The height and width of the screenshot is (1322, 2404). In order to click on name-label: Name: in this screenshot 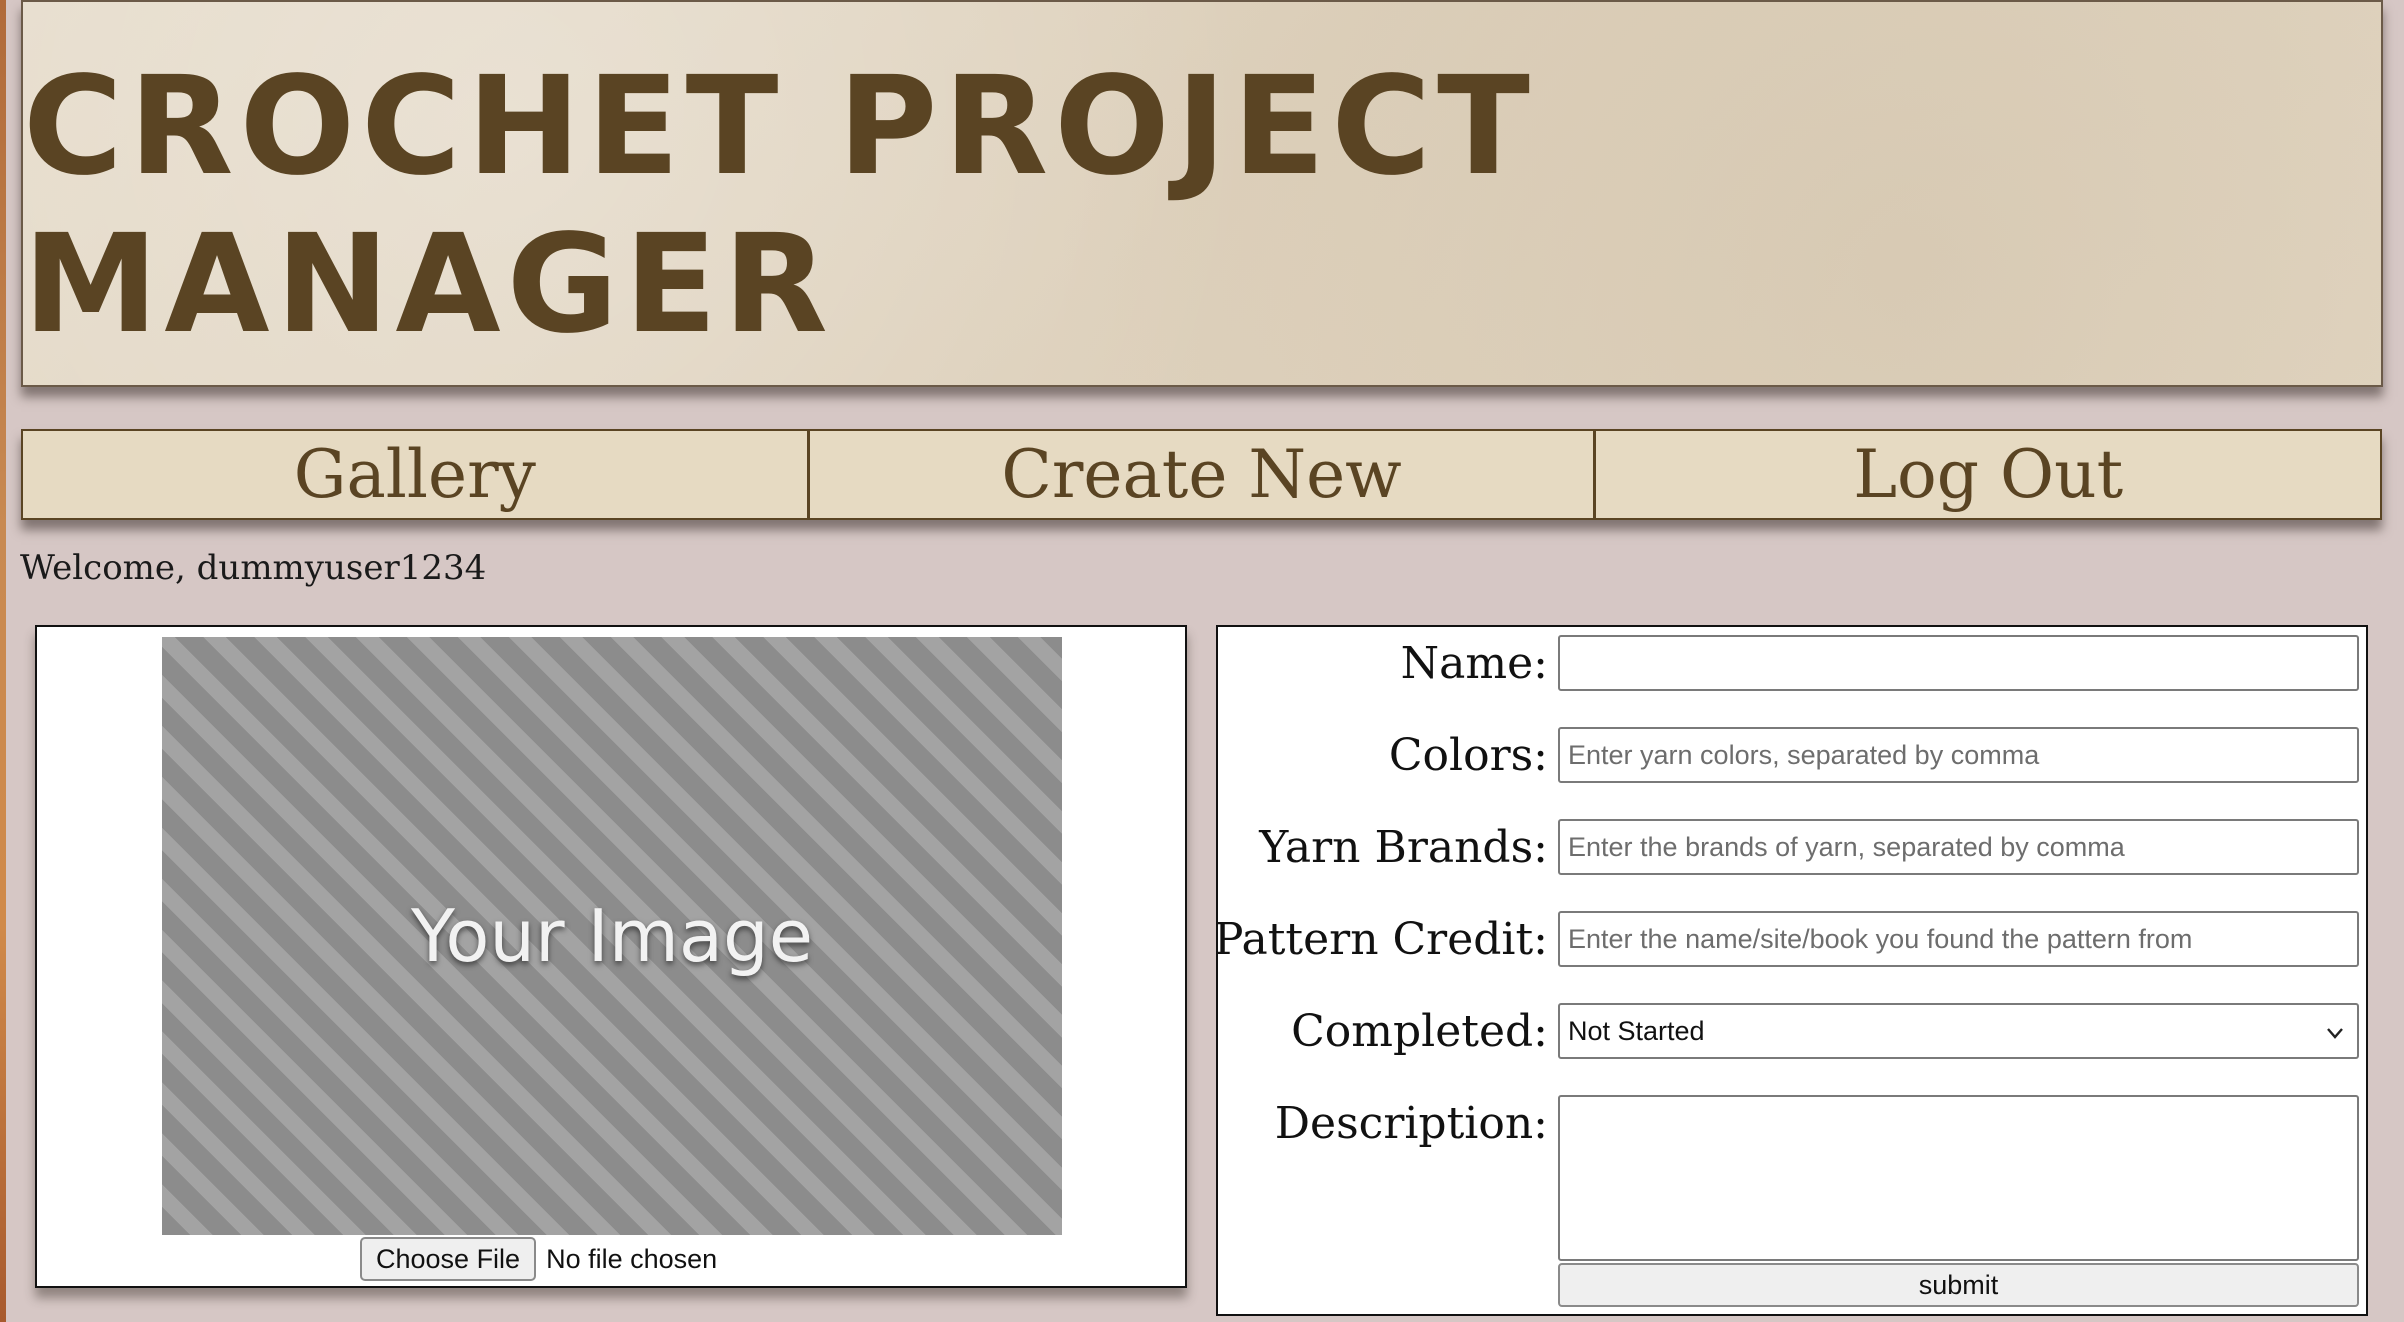, I will do `click(1474, 663)`.